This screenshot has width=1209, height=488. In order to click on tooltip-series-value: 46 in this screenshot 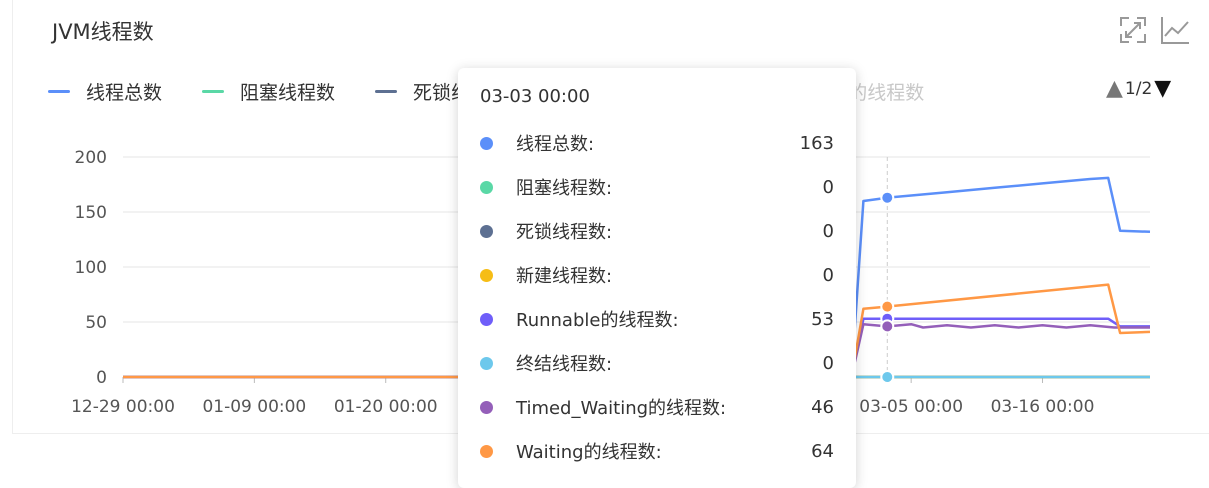, I will do `click(822, 407)`.